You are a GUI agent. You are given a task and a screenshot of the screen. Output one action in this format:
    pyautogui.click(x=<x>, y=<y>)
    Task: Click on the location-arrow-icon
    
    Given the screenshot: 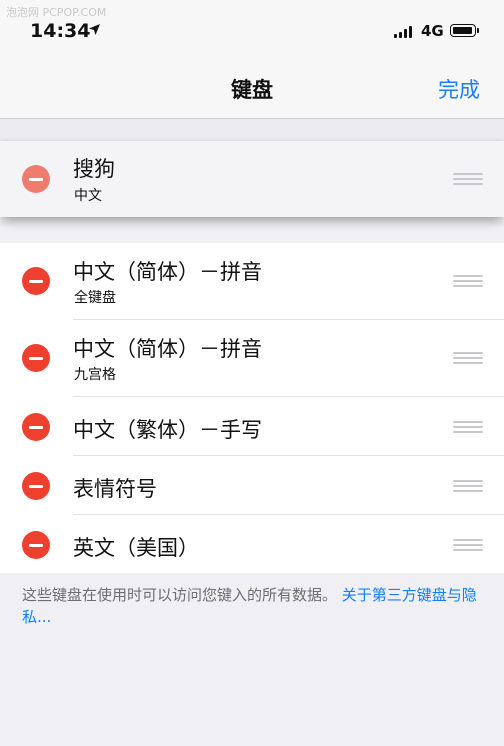 What is the action you would take?
    pyautogui.click(x=94, y=29)
    